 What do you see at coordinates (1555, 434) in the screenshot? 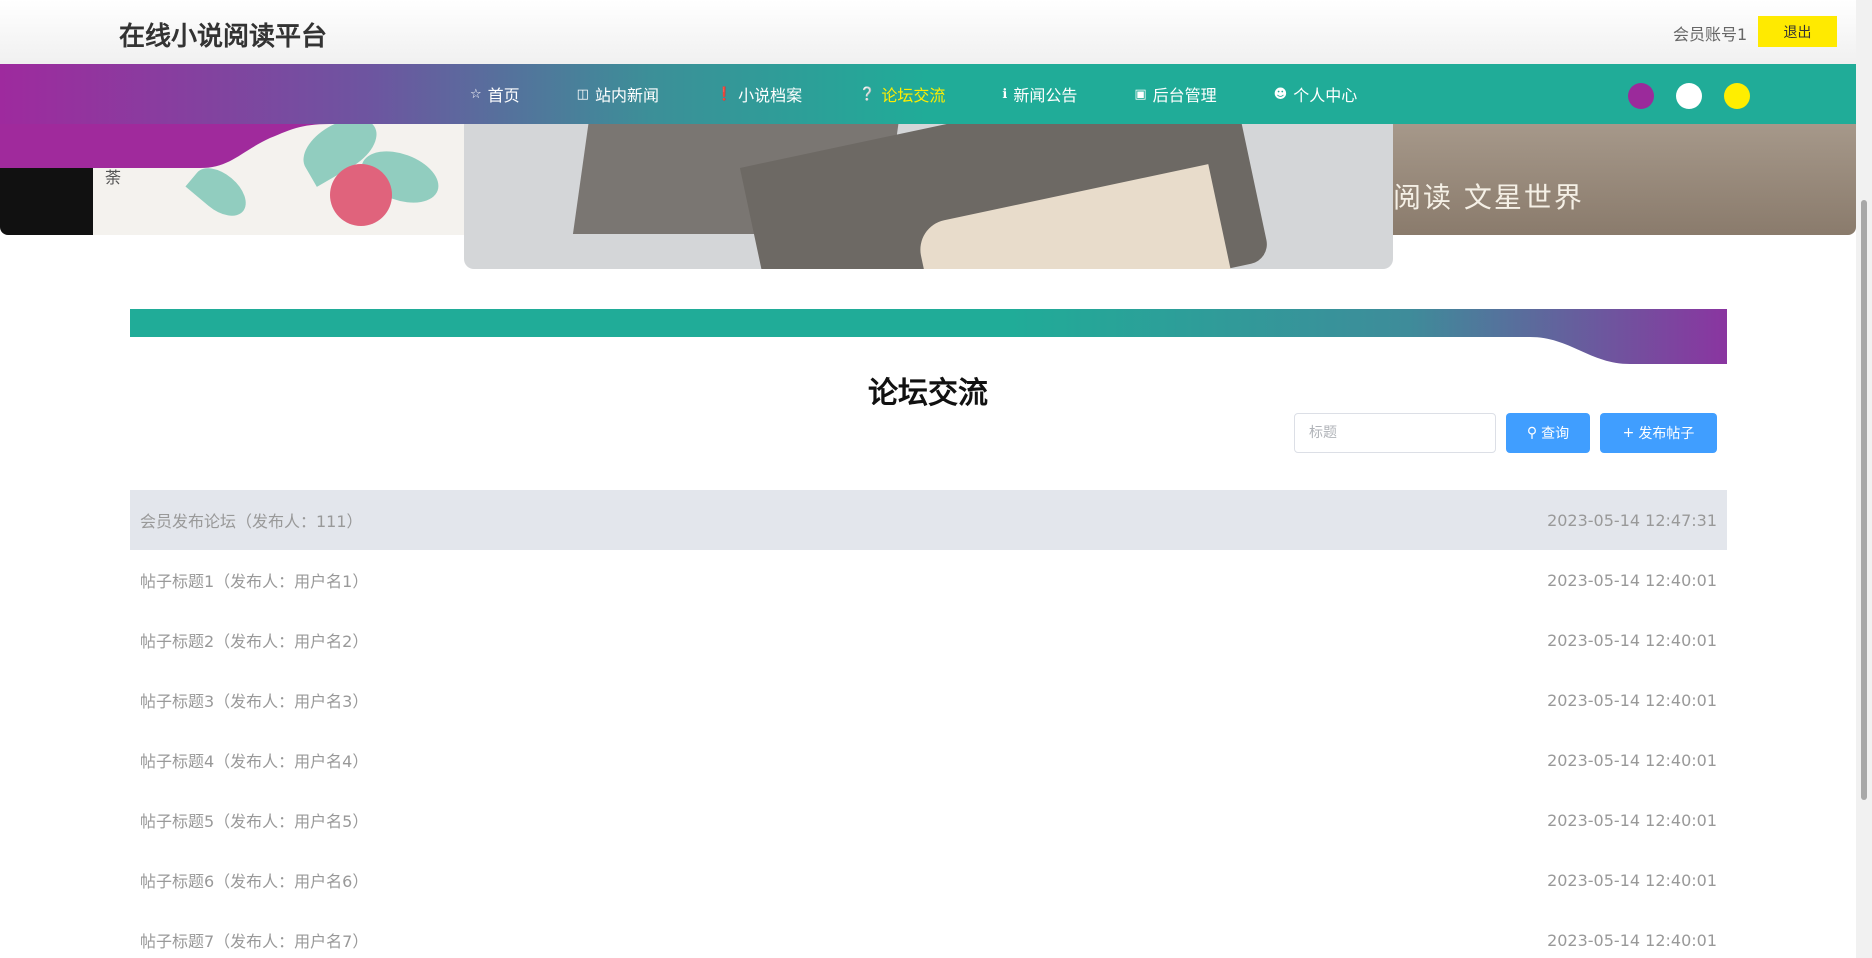
I see `query-button-label: 查询` at bounding box center [1555, 434].